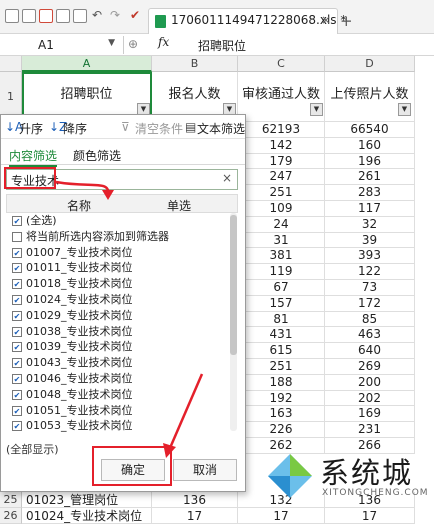 The image size is (434, 524). Describe the element at coordinates (122, 268) in the screenshot. I see `filter-list-item: ✔ 01011_专业技术岗位` at that location.